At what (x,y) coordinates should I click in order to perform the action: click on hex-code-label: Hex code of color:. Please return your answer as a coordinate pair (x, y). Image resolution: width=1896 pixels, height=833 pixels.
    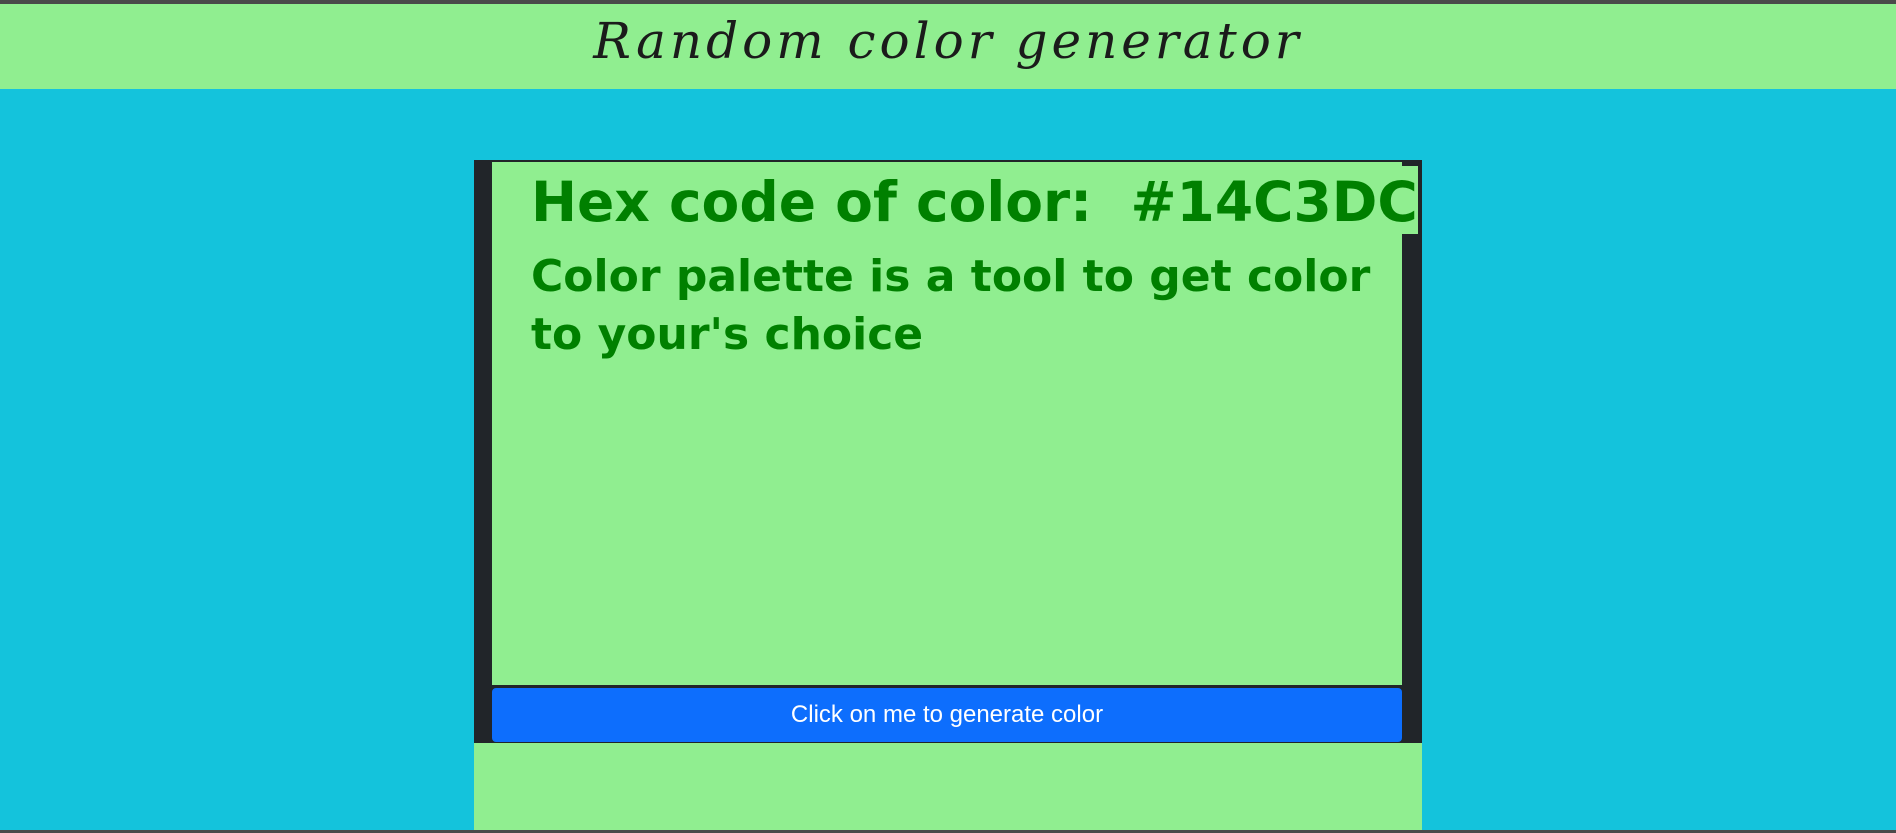
    Looking at the image, I should click on (812, 202).